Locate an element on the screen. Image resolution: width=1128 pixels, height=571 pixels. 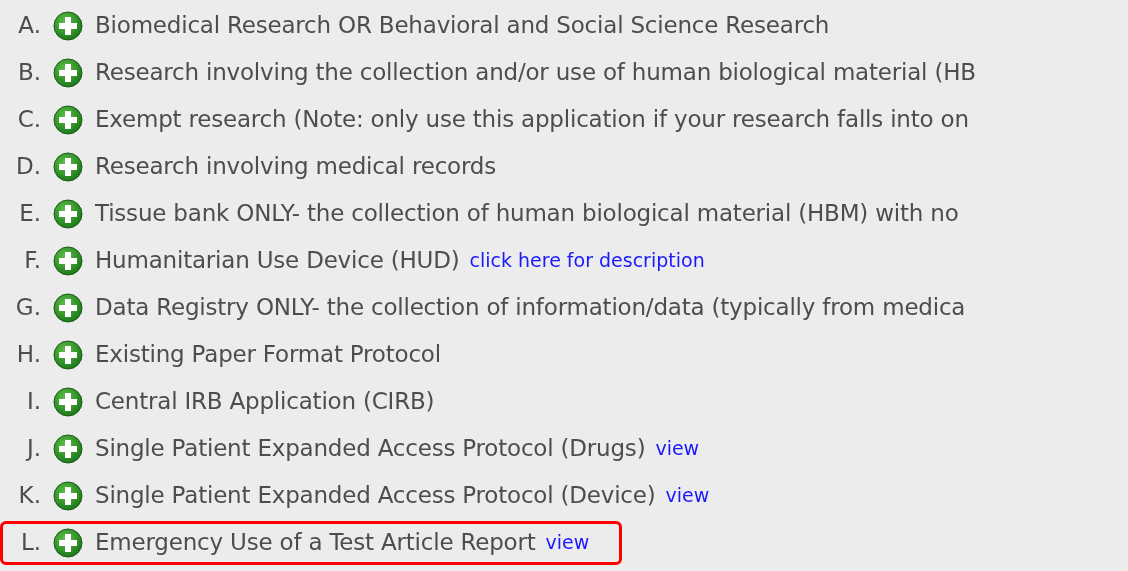
item-letter: C. is located at coordinates (28, 120).